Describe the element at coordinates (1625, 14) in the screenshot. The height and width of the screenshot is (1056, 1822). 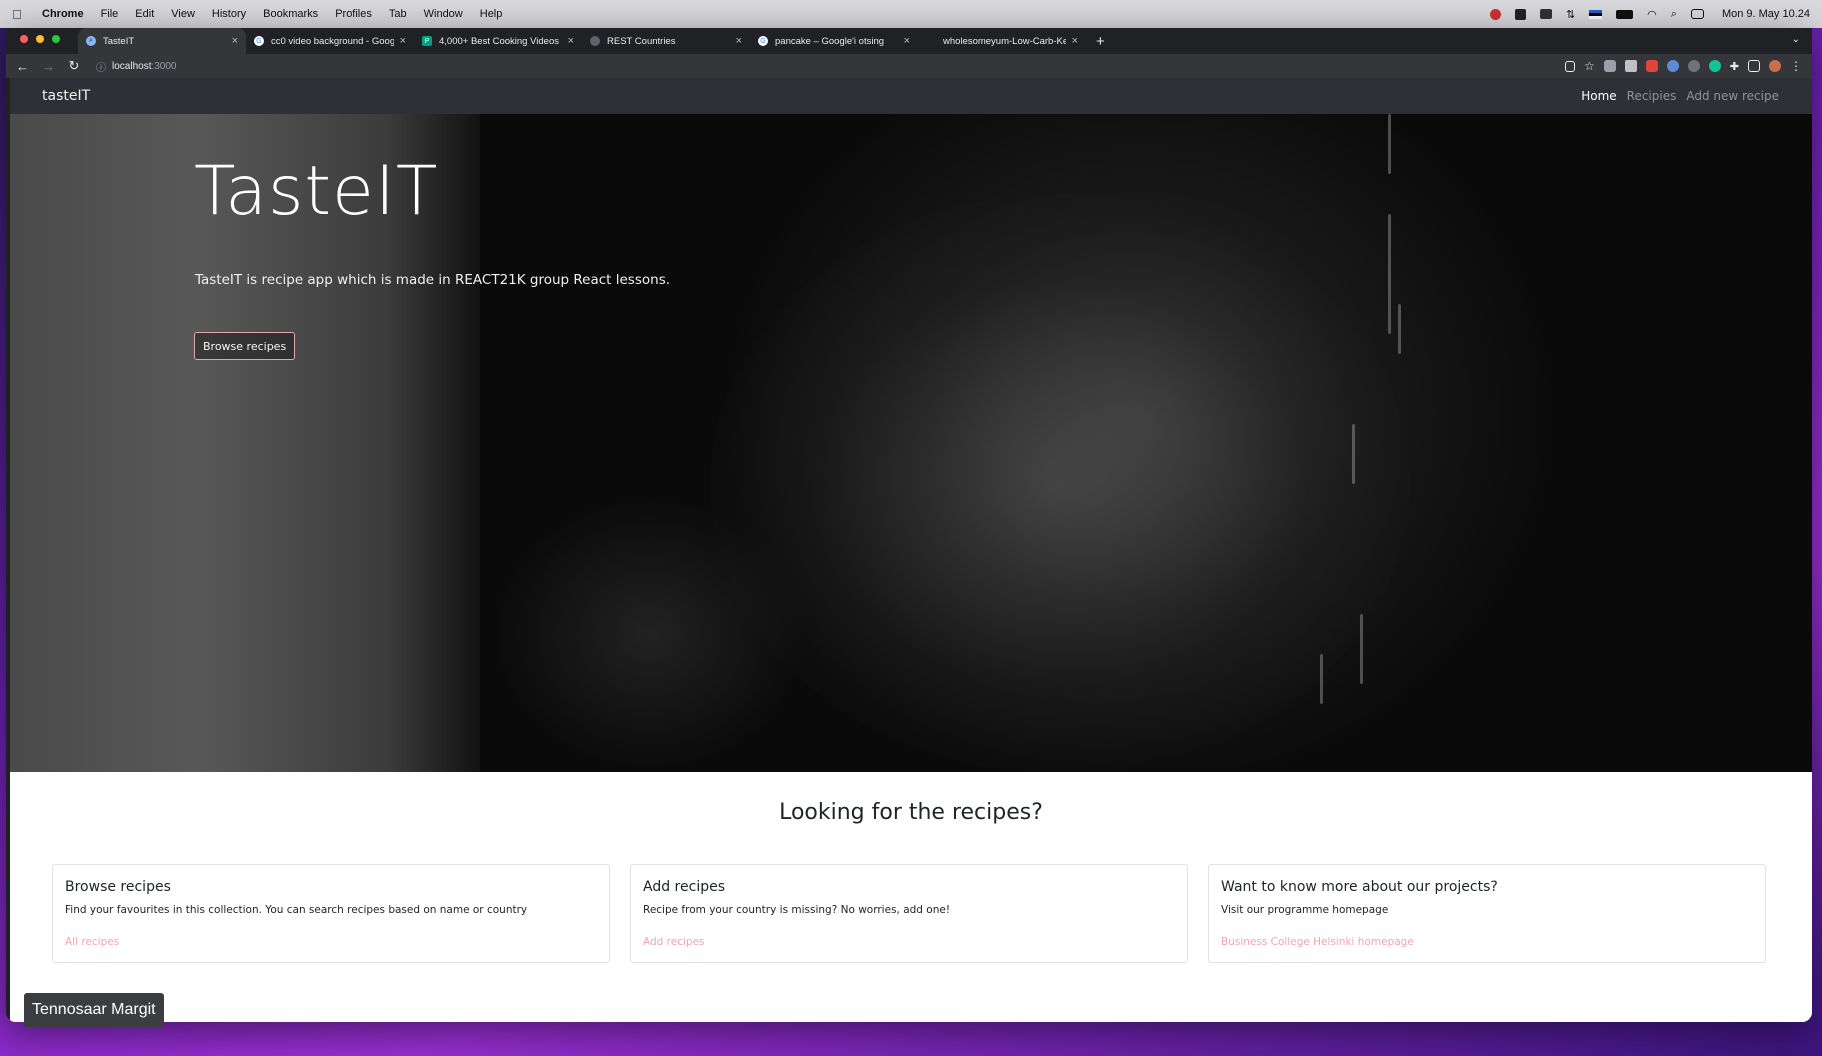
I see `battery-icon` at that location.